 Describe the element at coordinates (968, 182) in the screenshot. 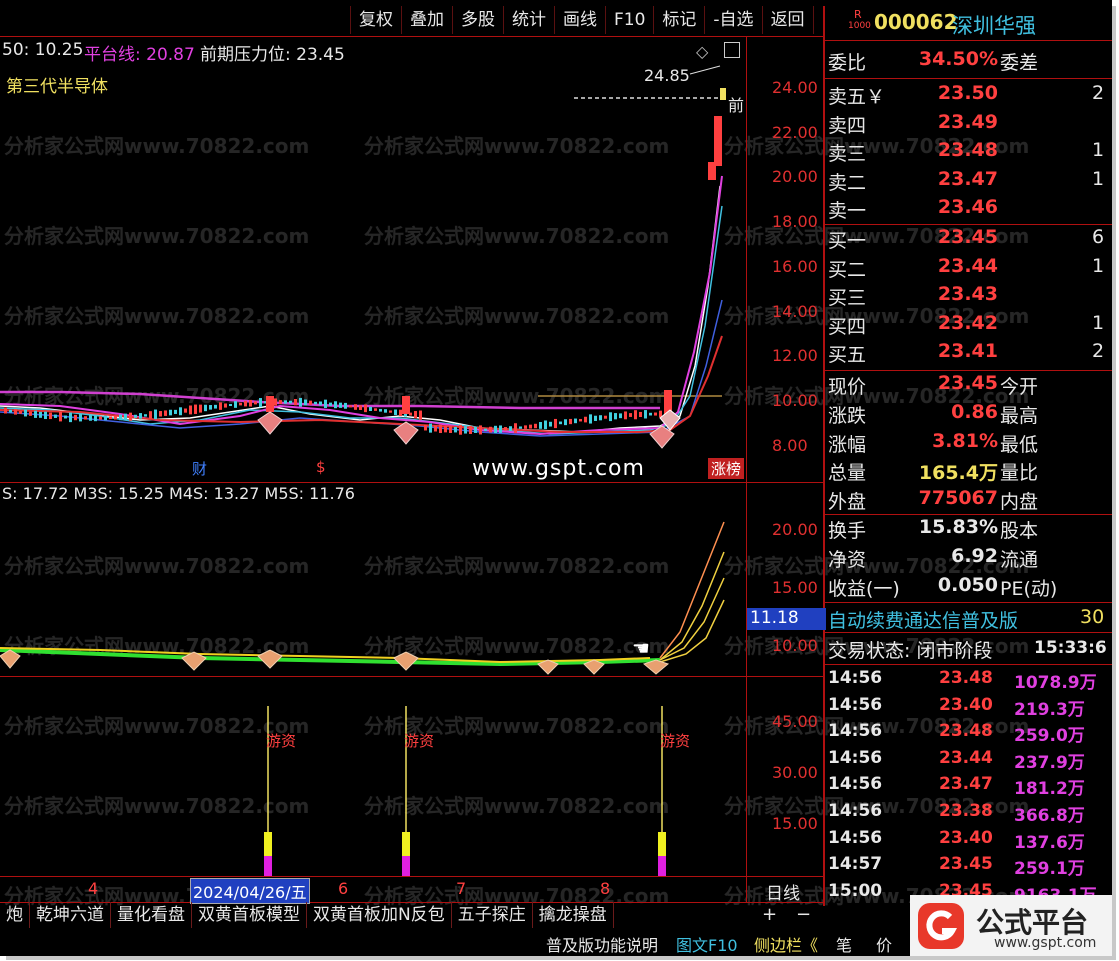

I see `orderbook-row-sell: 卖二 23.47 1` at that location.